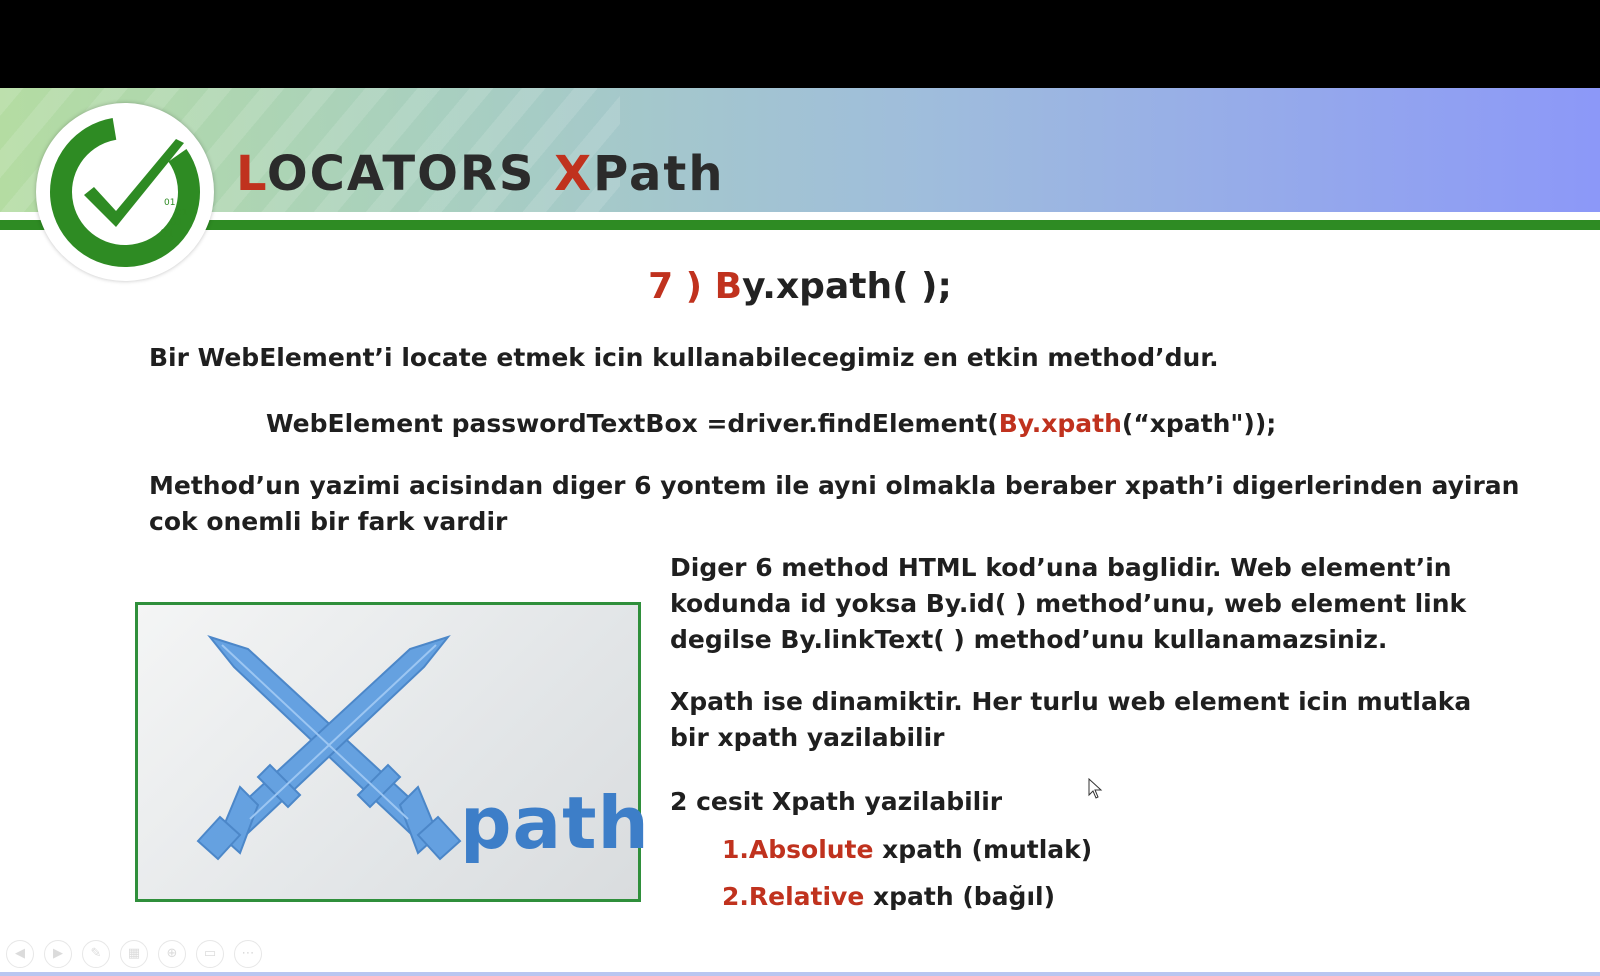 The image size is (1600, 976). Describe the element at coordinates (248, 954) in the screenshot. I see `toolbar-more-icon: ⋯` at that location.